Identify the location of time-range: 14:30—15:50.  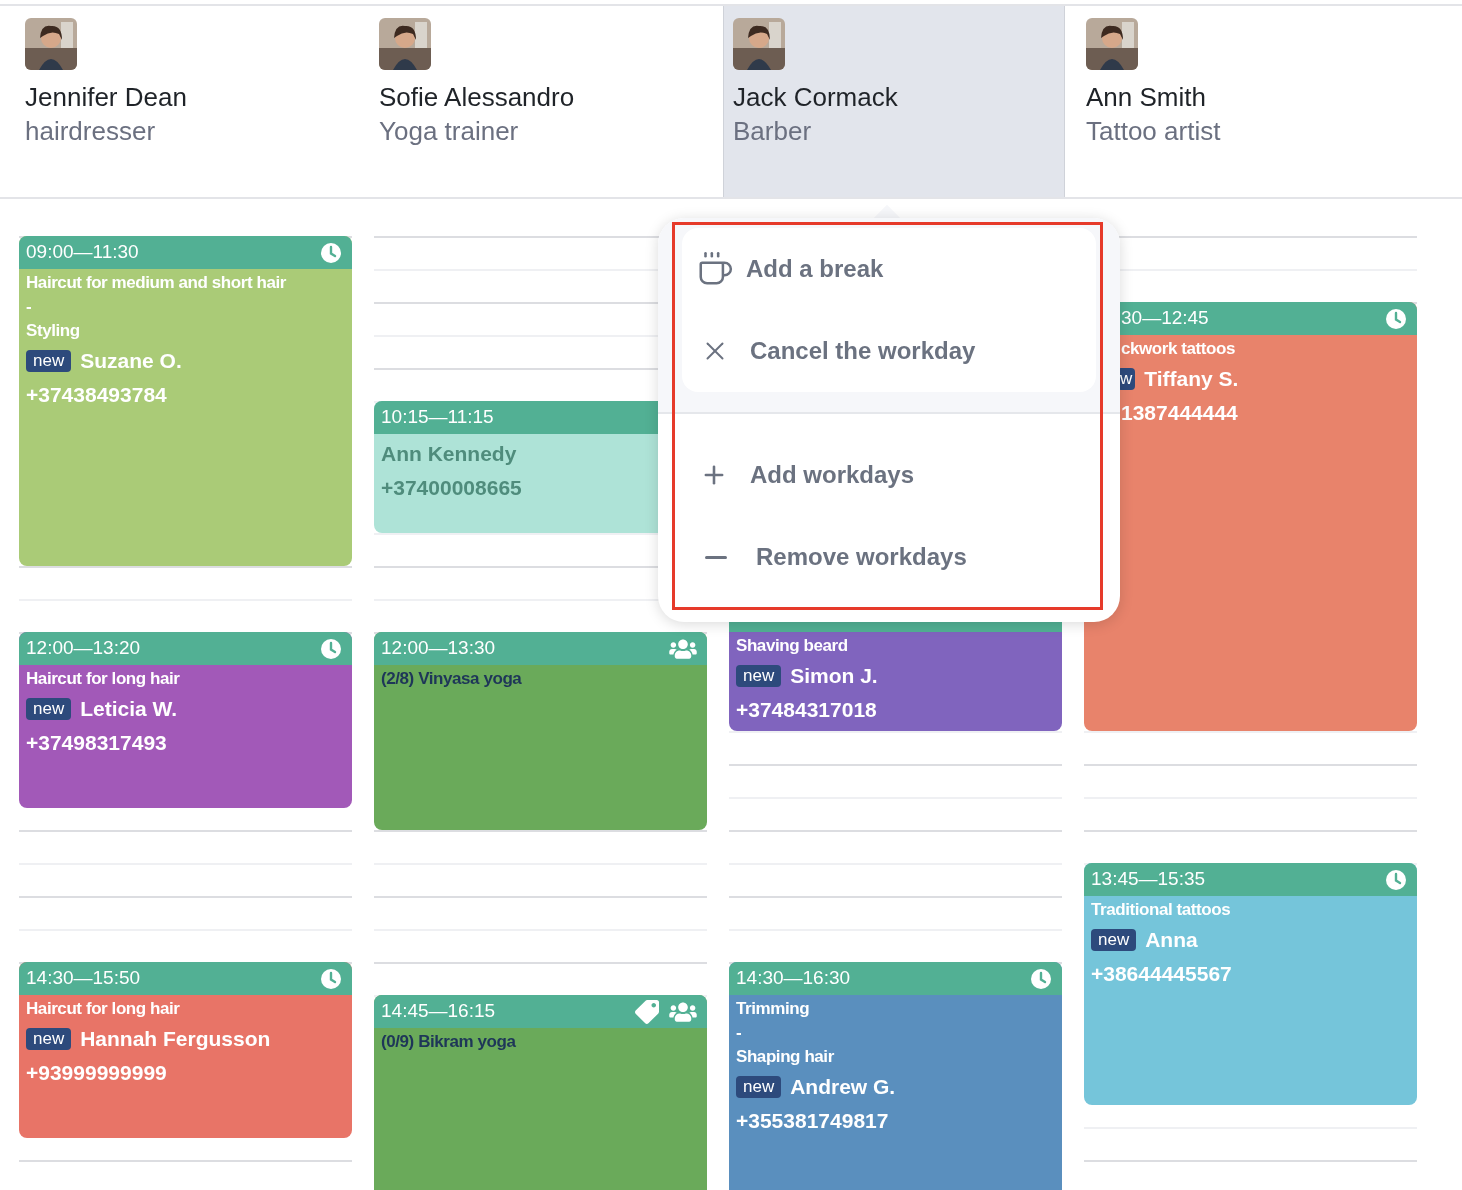
(83, 978).